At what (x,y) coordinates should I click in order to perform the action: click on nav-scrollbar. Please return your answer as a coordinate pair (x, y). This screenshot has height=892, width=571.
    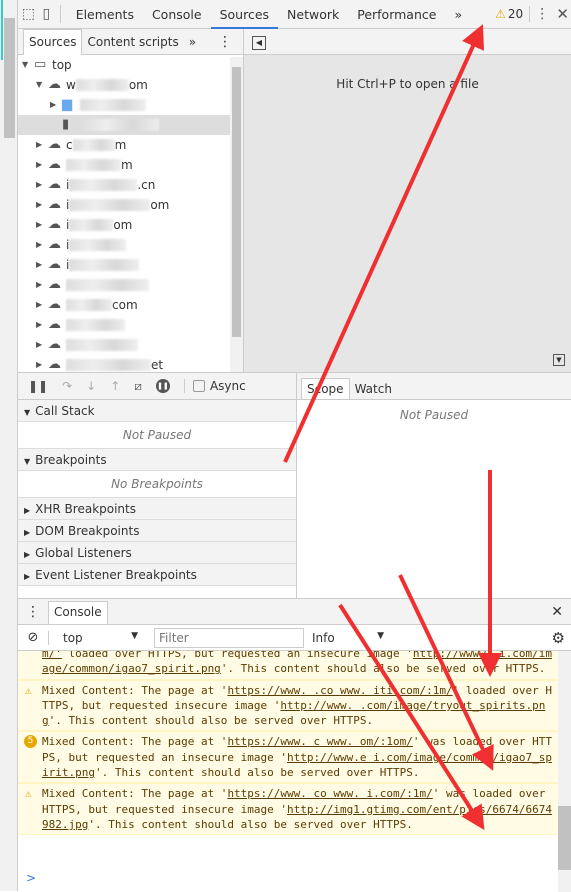
    Looking at the image, I should click on (236, 214).